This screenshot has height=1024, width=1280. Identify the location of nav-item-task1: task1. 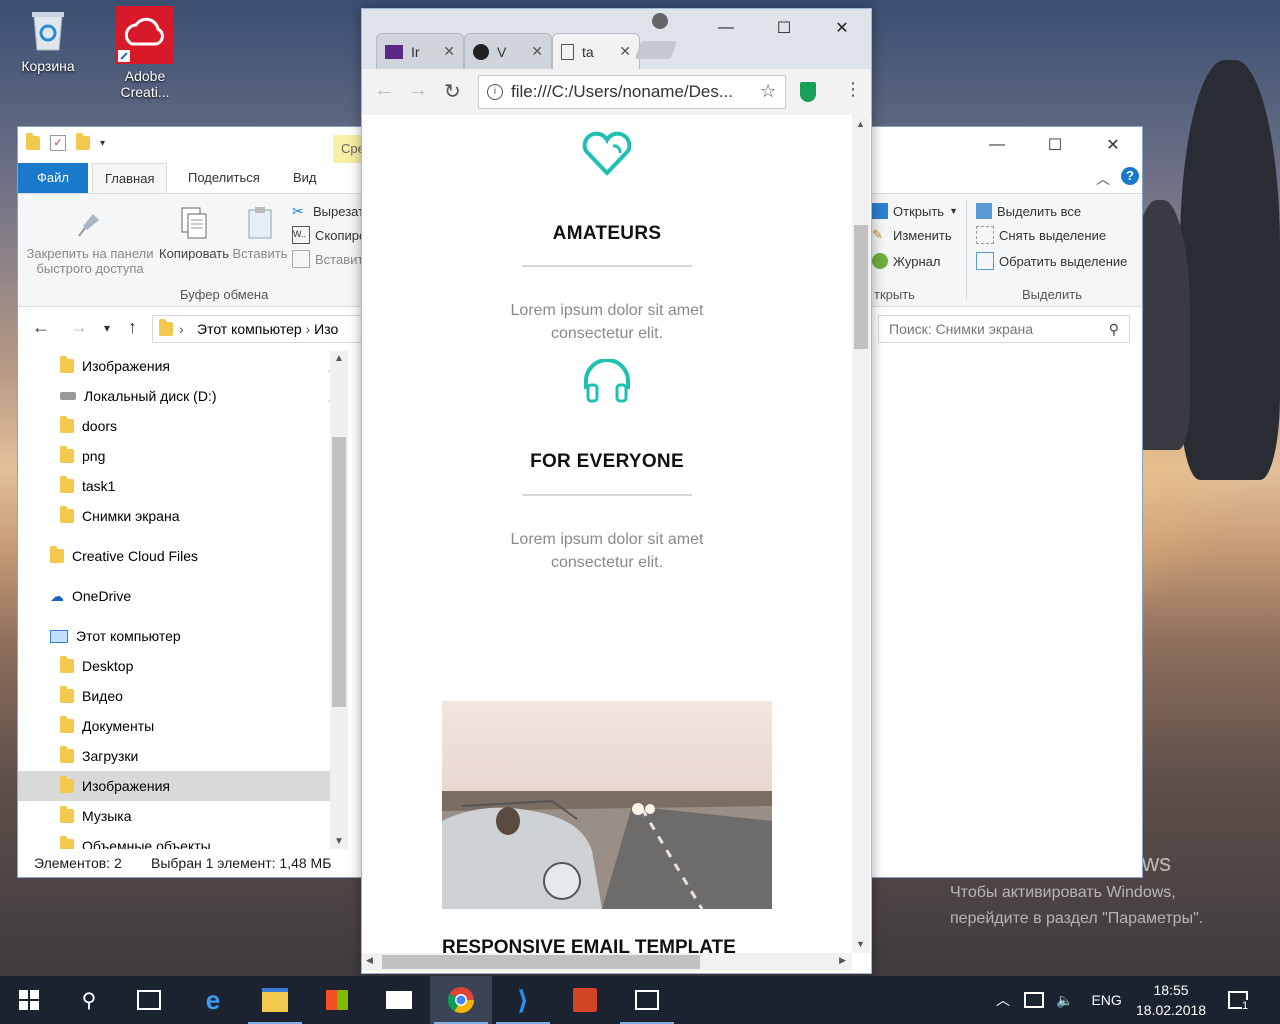
(87, 486).